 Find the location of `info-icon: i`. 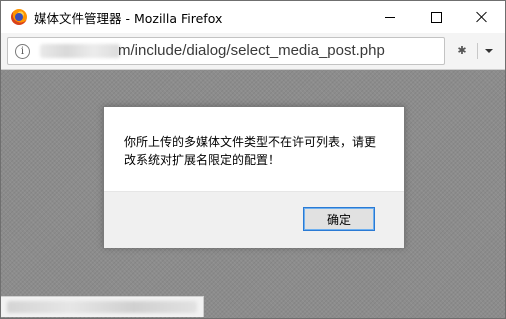

info-icon: i is located at coordinates (22, 51).